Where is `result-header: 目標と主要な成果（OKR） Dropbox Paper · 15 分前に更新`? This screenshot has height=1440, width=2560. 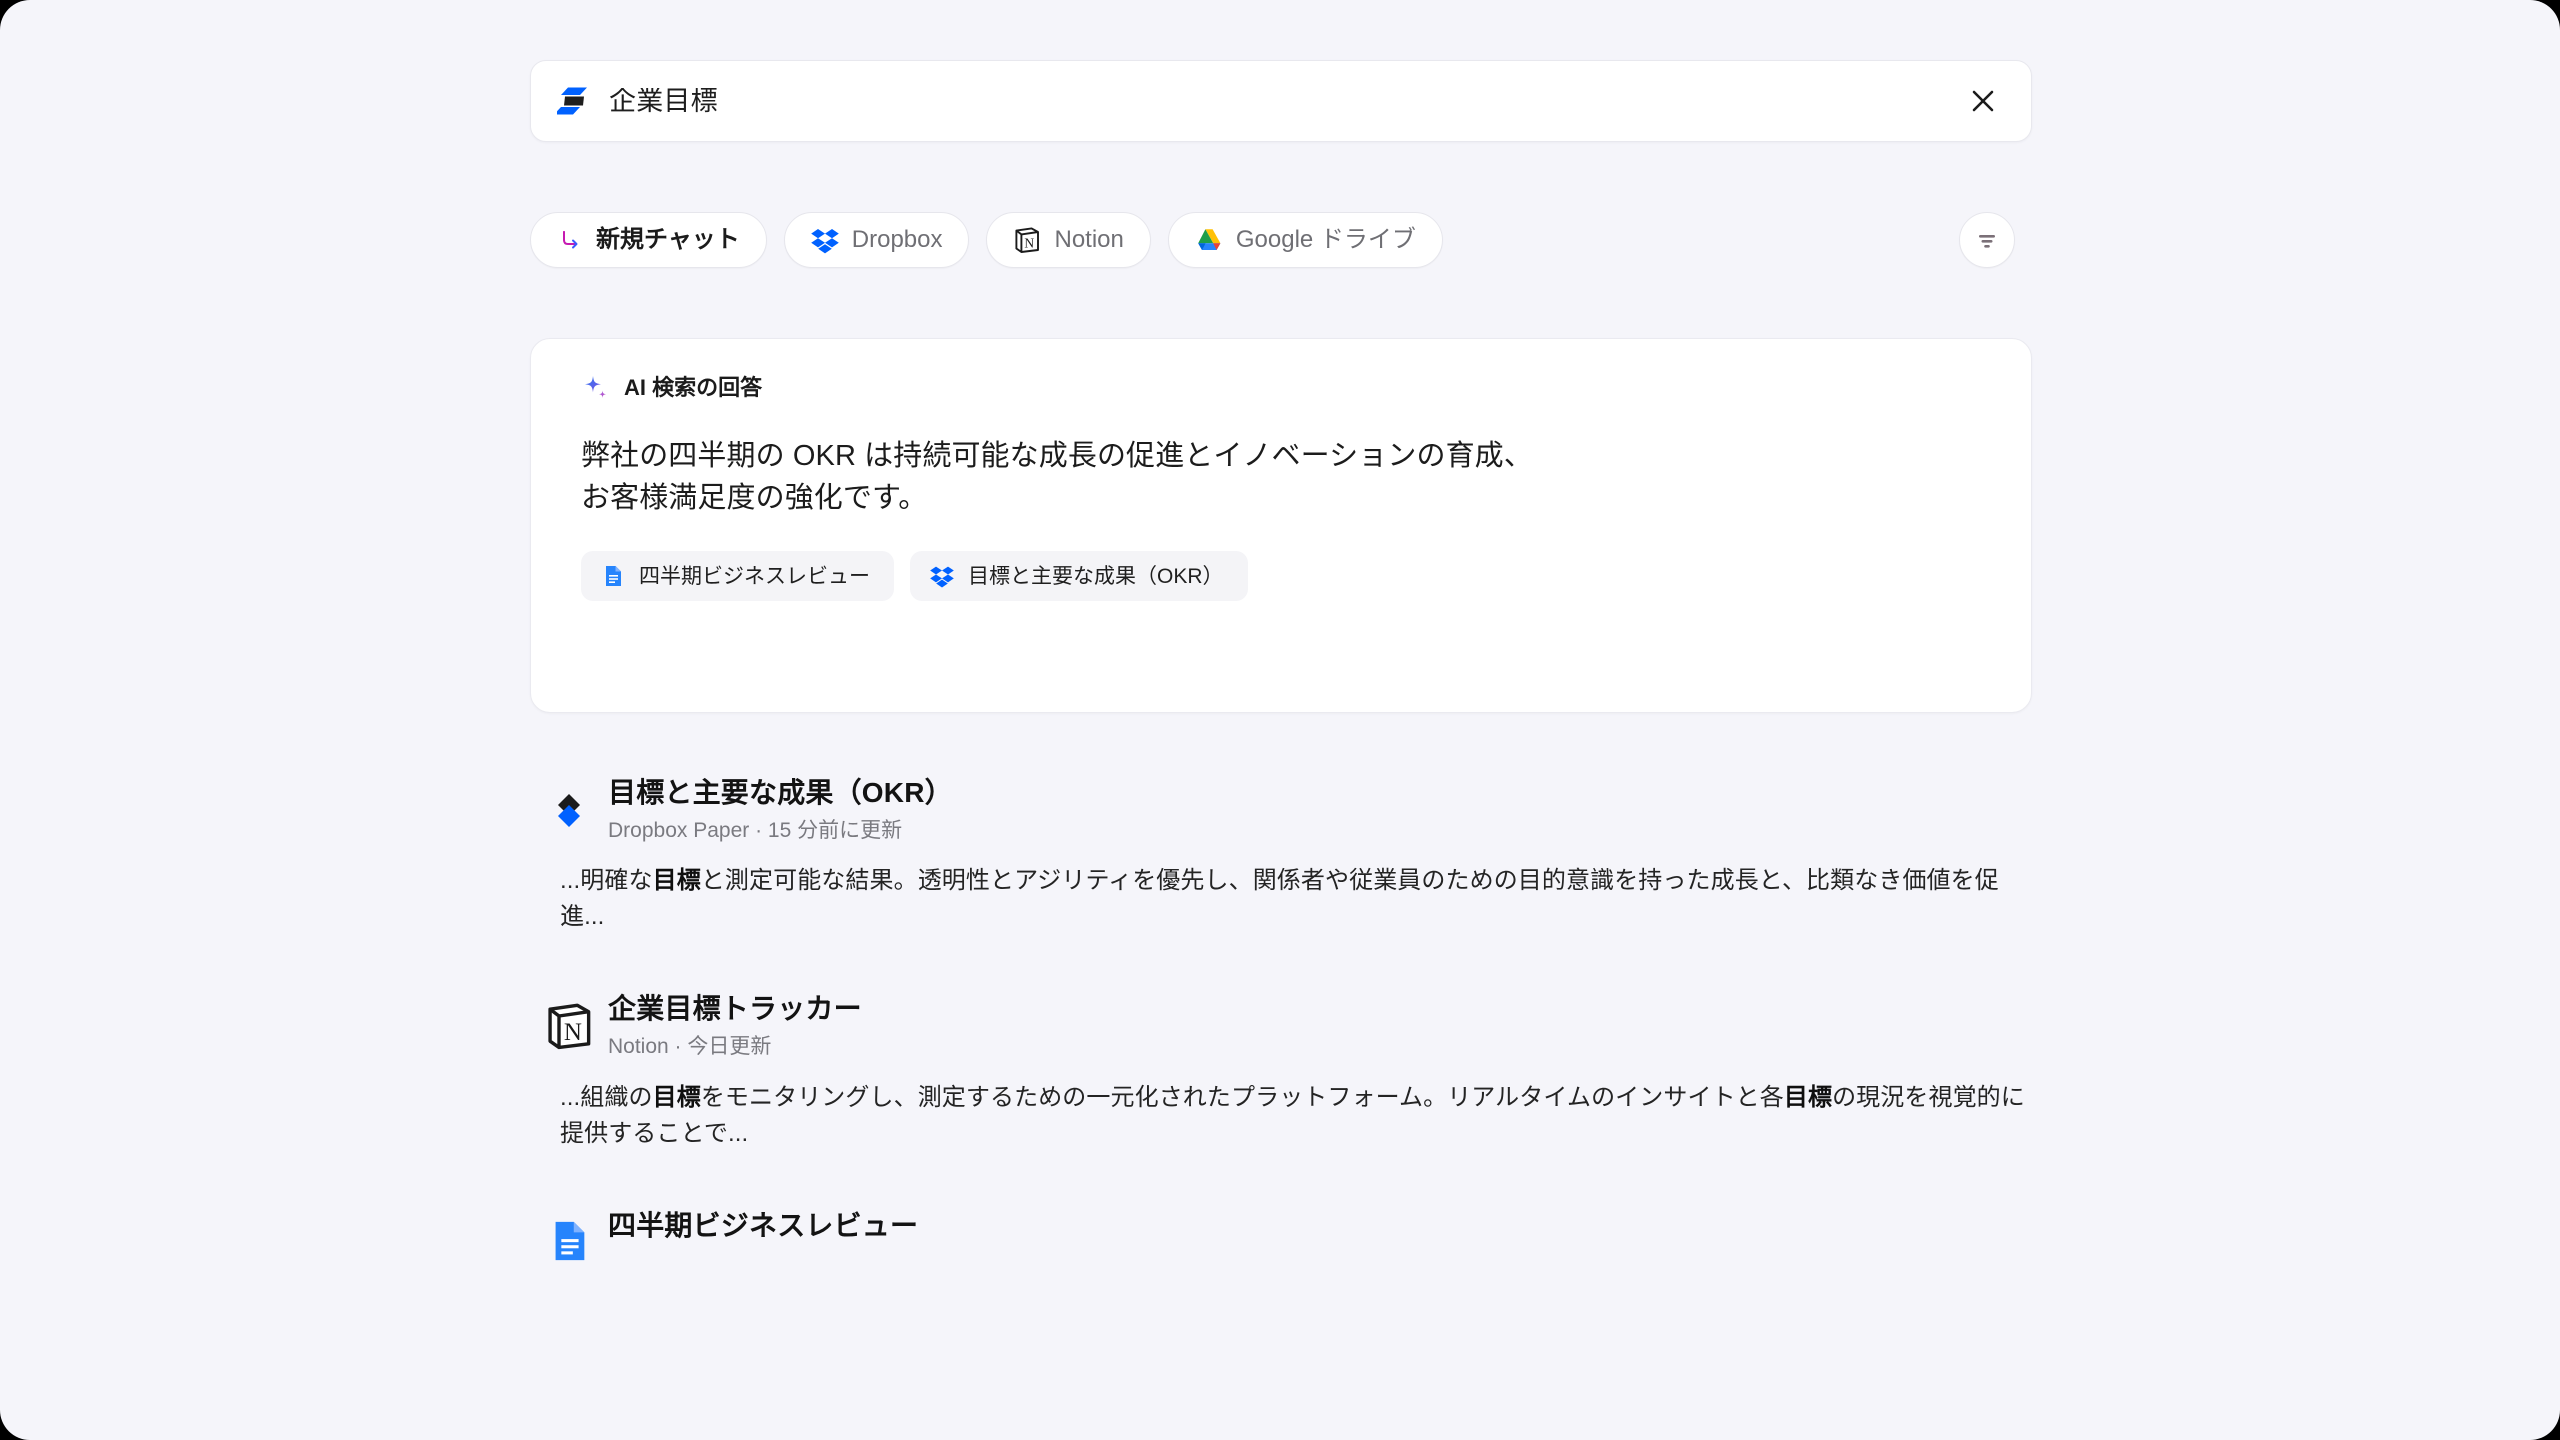
result-header: 目標と主要な成果（OKR） Dropbox Paper · 15 分前に更新 is located at coordinates (1281, 809).